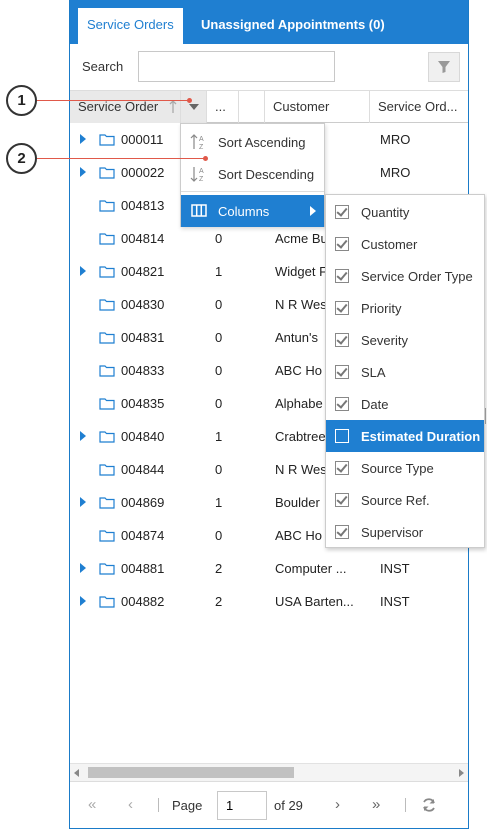 Image resolution: width=487 pixels, height=829 pixels. Describe the element at coordinates (143, 568) in the screenshot. I see `cell-service-order: 004881` at that location.